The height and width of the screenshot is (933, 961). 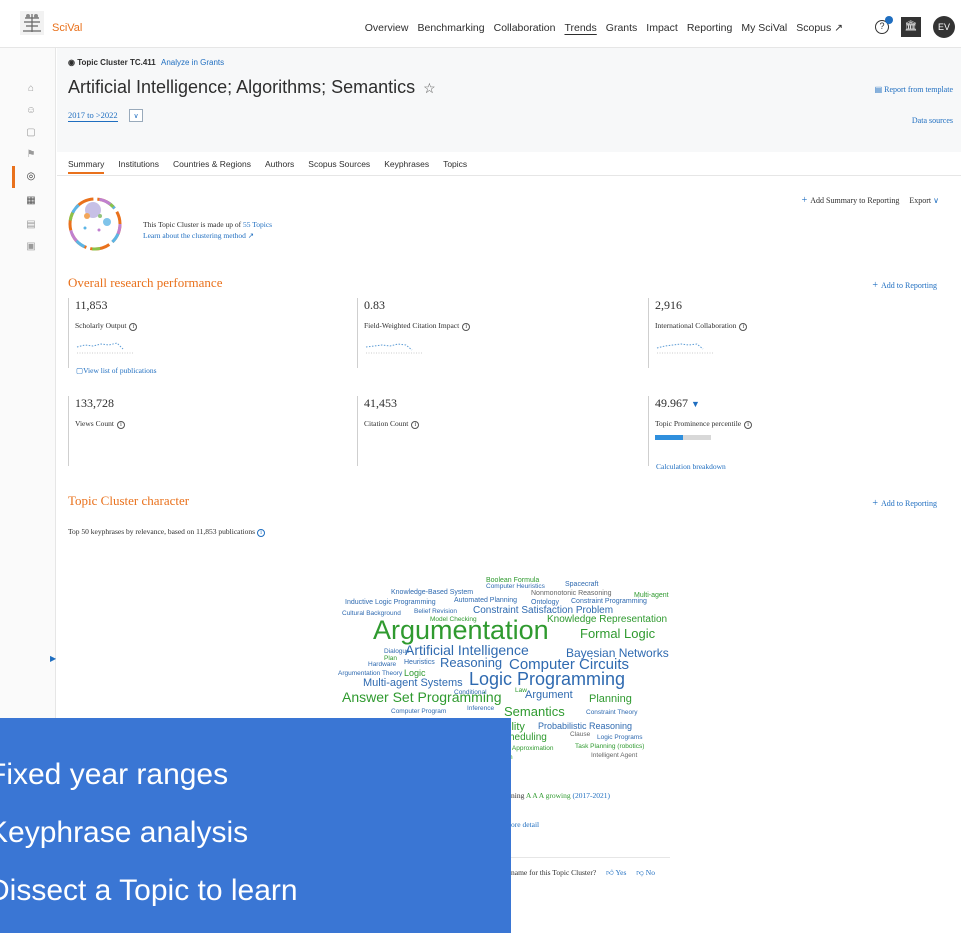 What do you see at coordinates (764, 28) in the screenshot?
I see `nav-my-scival: My SciVal` at bounding box center [764, 28].